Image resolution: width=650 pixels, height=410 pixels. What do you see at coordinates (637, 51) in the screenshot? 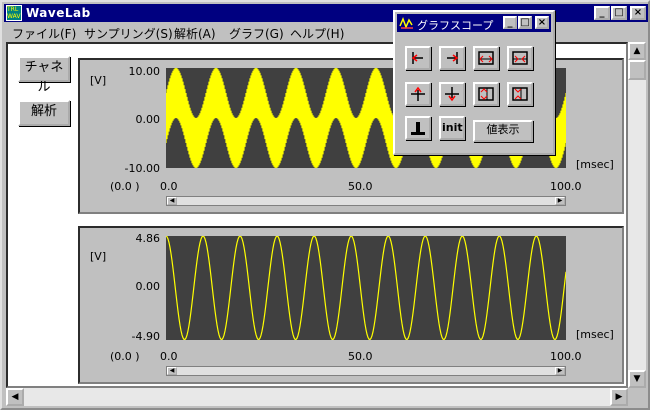
I see `scroll-up-icon: ▲` at bounding box center [637, 51].